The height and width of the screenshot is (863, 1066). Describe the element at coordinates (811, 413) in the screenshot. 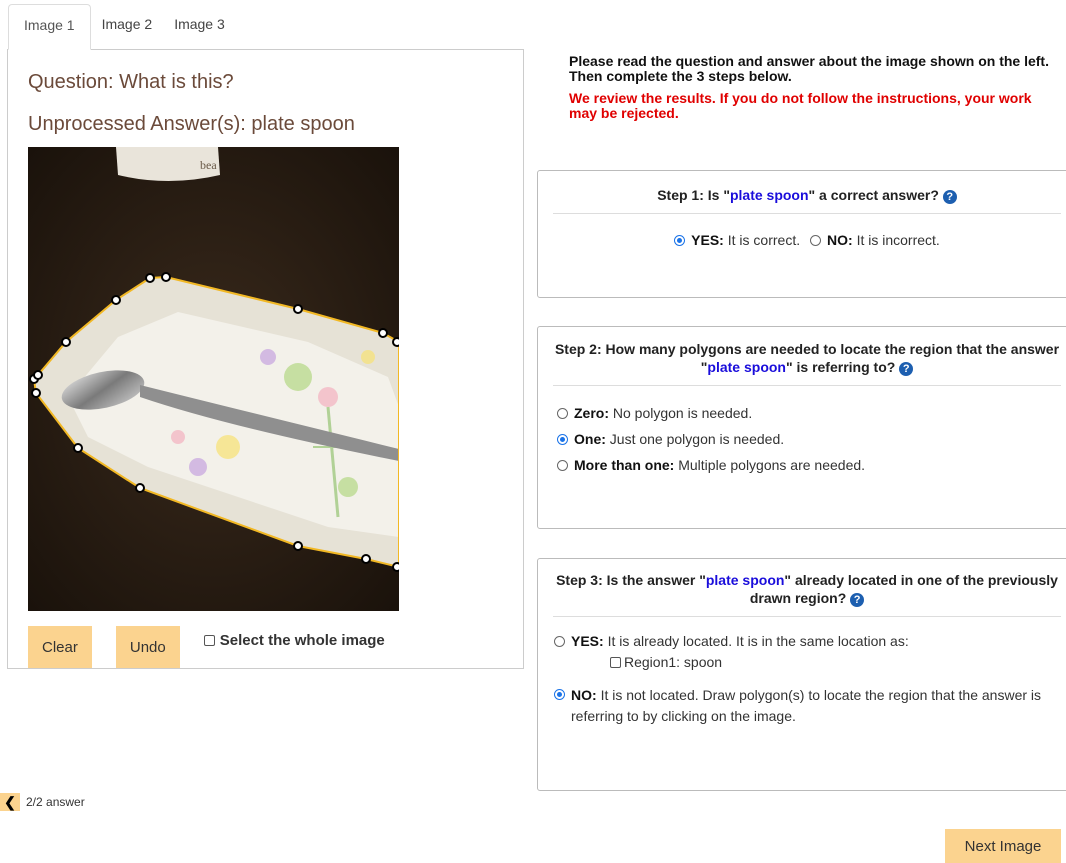

I see `option-zero: Zero: No polygon is needed.` at that location.